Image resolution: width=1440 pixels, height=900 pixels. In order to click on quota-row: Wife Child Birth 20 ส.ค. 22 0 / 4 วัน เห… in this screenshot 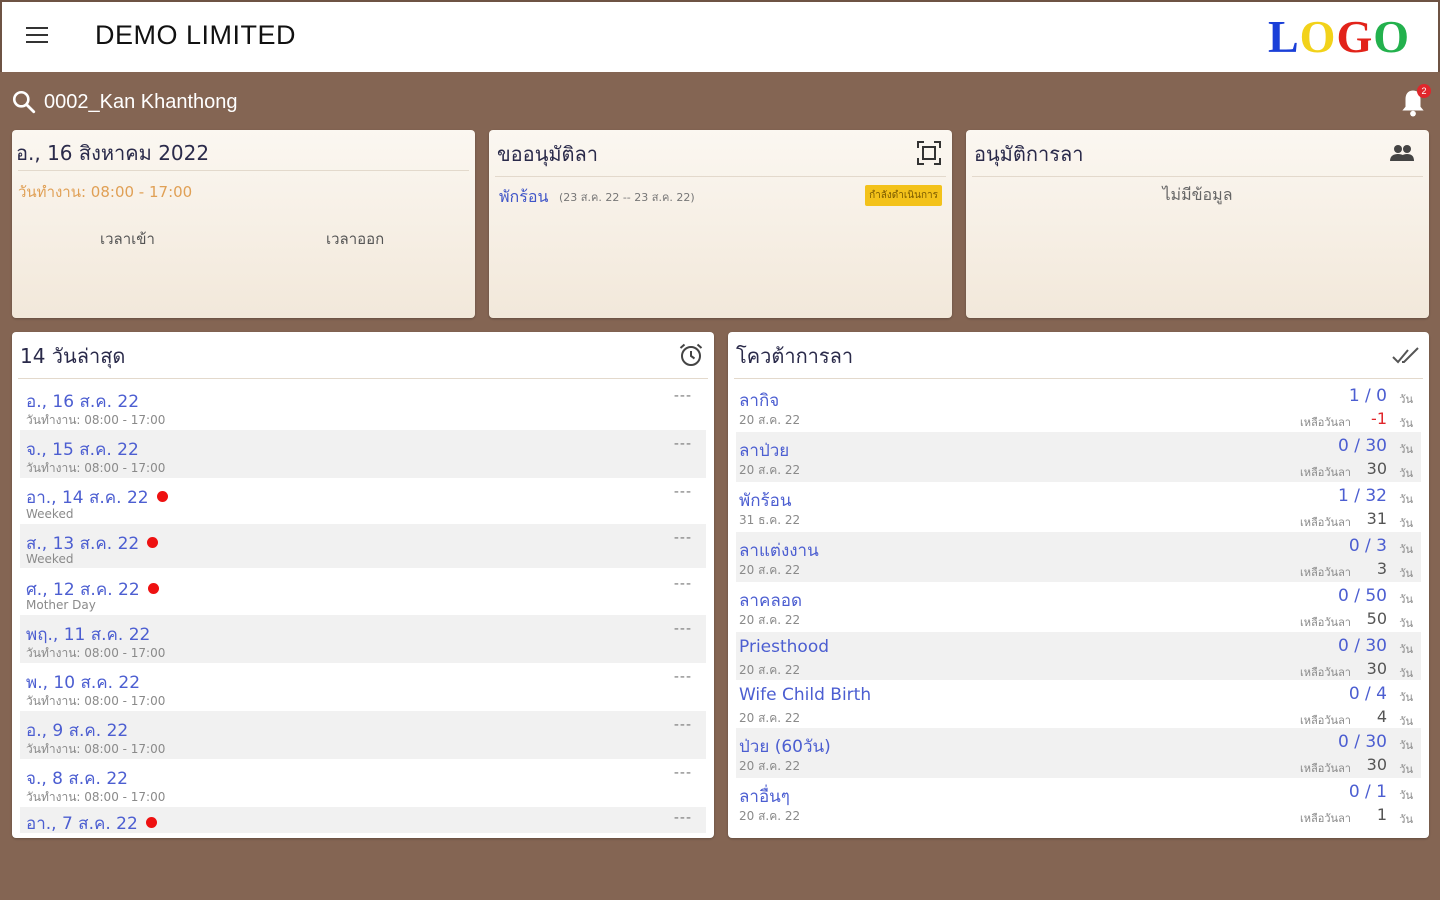, I will do `click(1078, 704)`.